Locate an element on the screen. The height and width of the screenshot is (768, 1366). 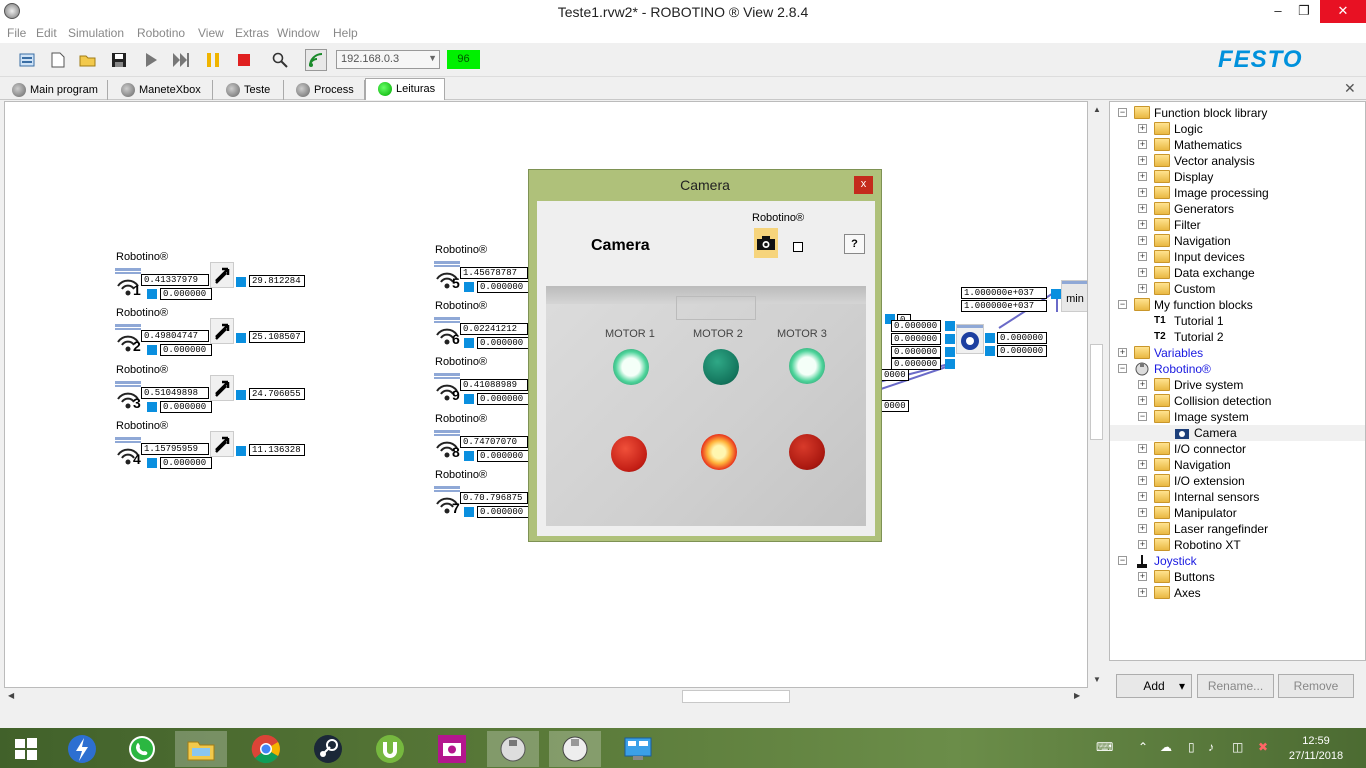
tree-item: + Navigation is located at coordinates (1237, 465).